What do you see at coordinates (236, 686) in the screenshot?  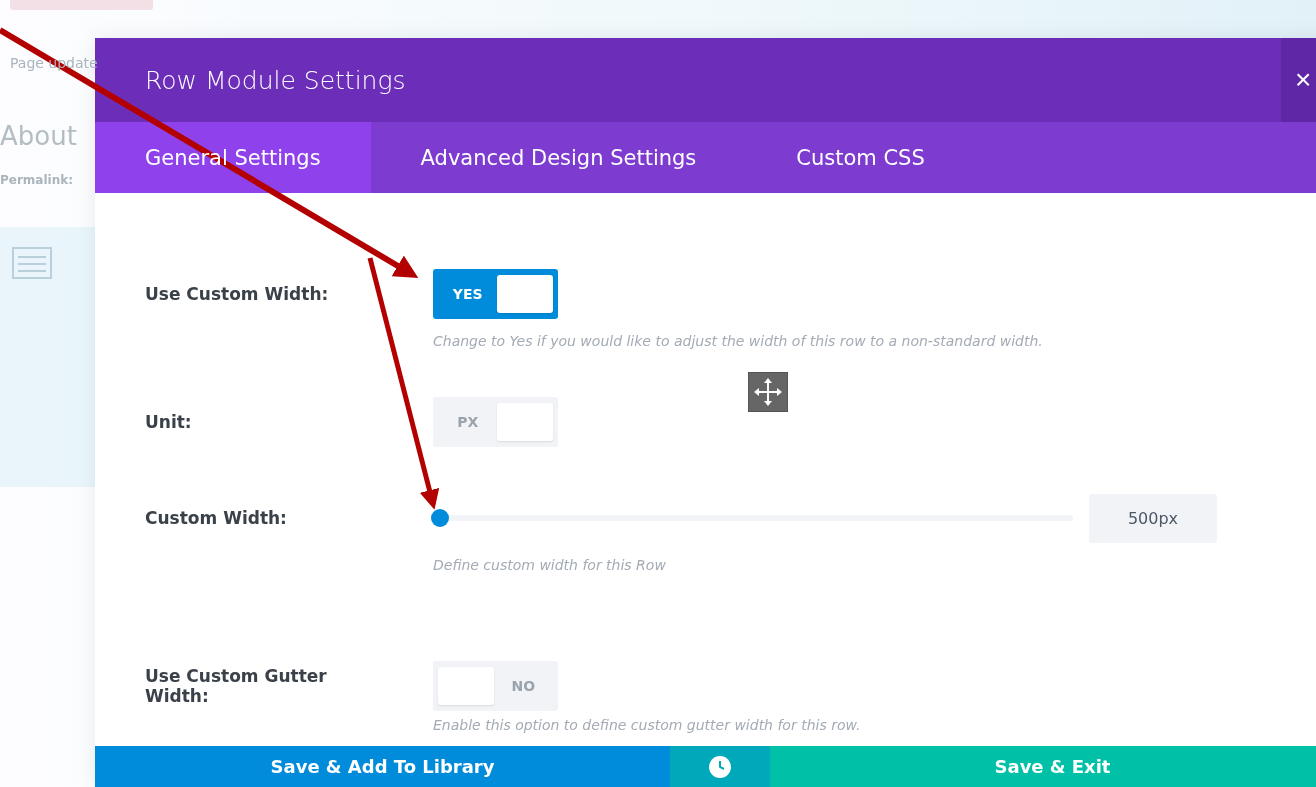 I see `setting-label: Use Custom Gutter Width:` at bounding box center [236, 686].